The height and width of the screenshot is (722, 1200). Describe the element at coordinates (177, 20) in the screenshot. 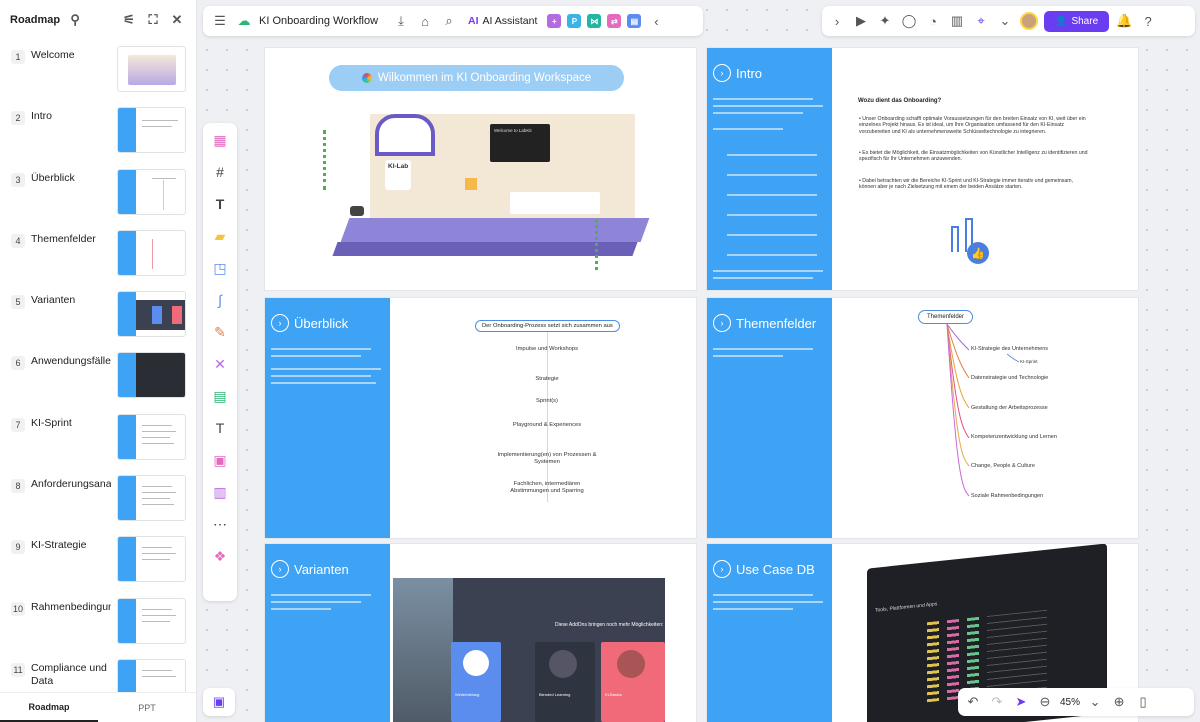

I see `close-icon: ✕` at that location.